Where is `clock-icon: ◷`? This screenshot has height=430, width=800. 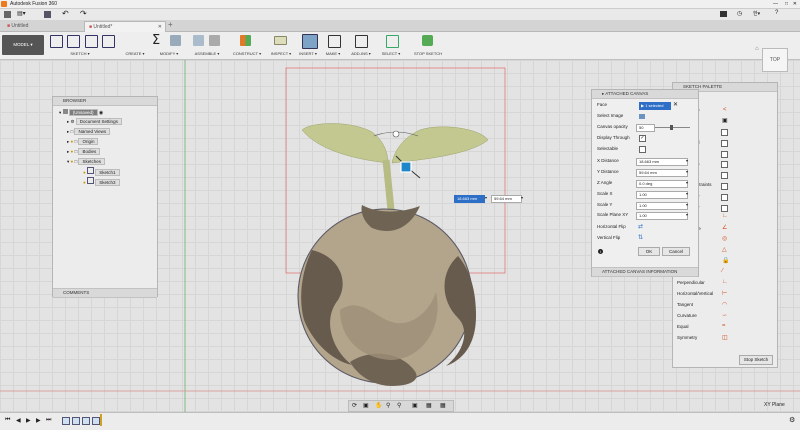 clock-icon: ◷ is located at coordinates (739, 13).